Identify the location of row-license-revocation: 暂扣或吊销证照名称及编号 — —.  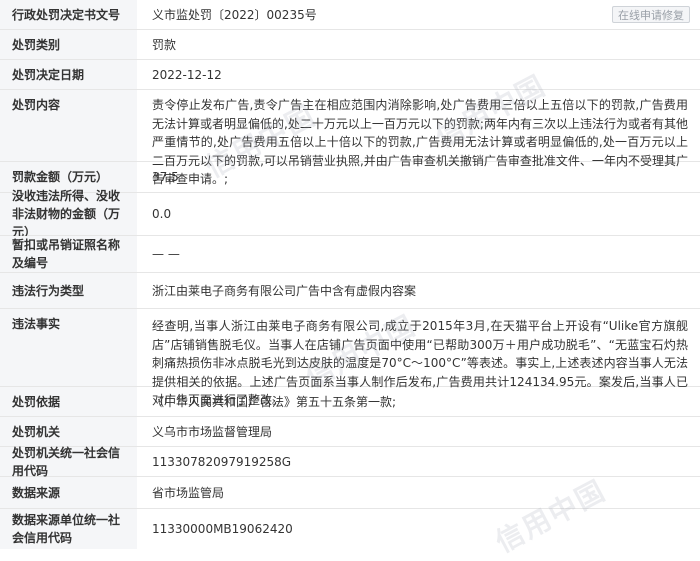
(350, 254).